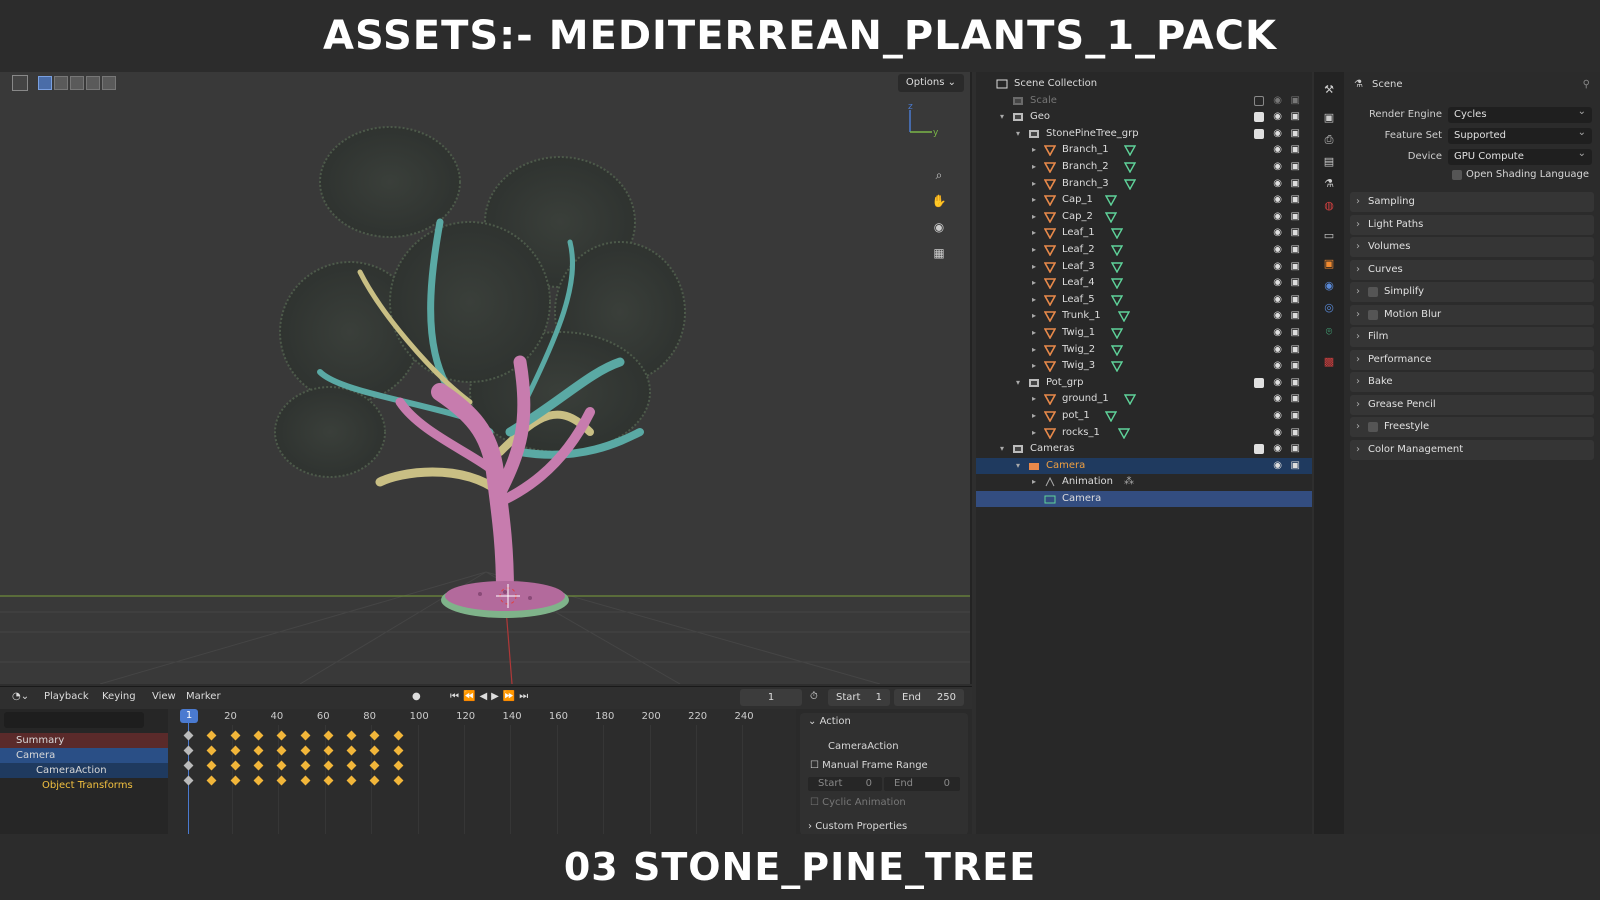 This screenshot has width=1600, height=900. Describe the element at coordinates (1329, 362) in the screenshot. I see `texture-tab-icon: ▩` at that location.